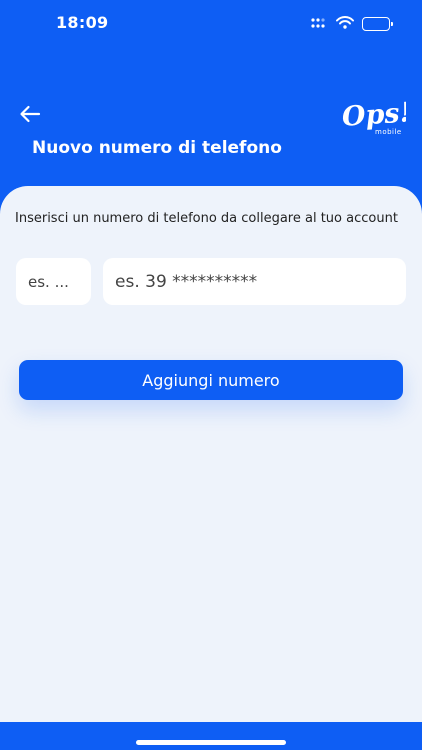 The image size is (422, 750). I want to click on status-time: 18:09, so click(82, 22).